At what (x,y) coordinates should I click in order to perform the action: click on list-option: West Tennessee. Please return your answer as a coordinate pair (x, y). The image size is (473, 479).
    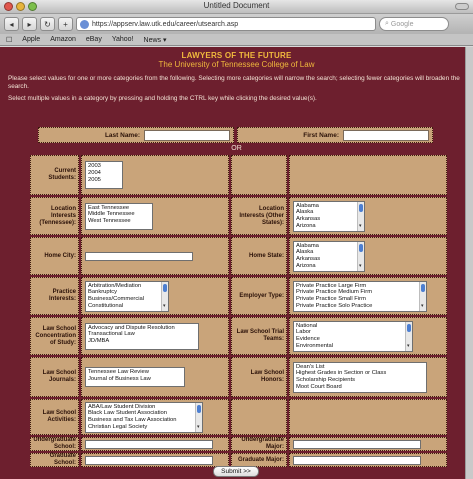
    Looking at the image, I should click on (119, 221).